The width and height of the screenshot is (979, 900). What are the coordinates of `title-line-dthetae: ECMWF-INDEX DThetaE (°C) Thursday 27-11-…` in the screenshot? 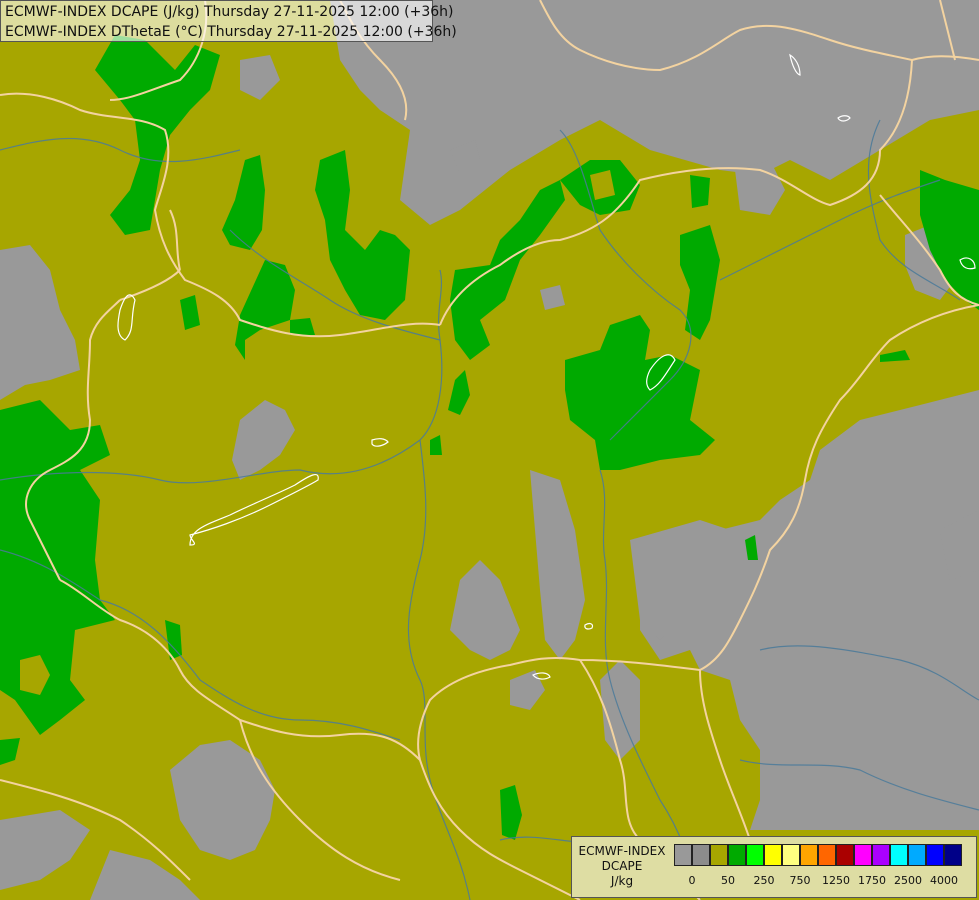 It's located at (231, 32).